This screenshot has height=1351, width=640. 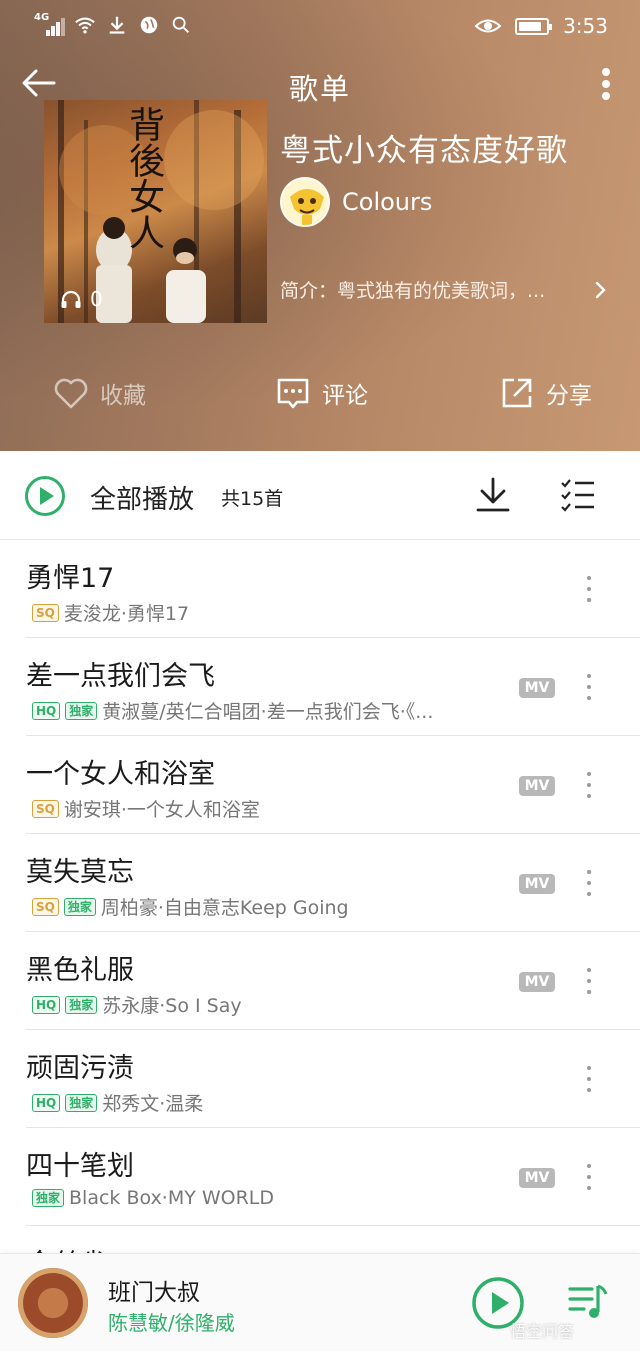 I want to click on artist-album-text: 谢安琪·一个女人和浴室, so click(x=161, y=810).